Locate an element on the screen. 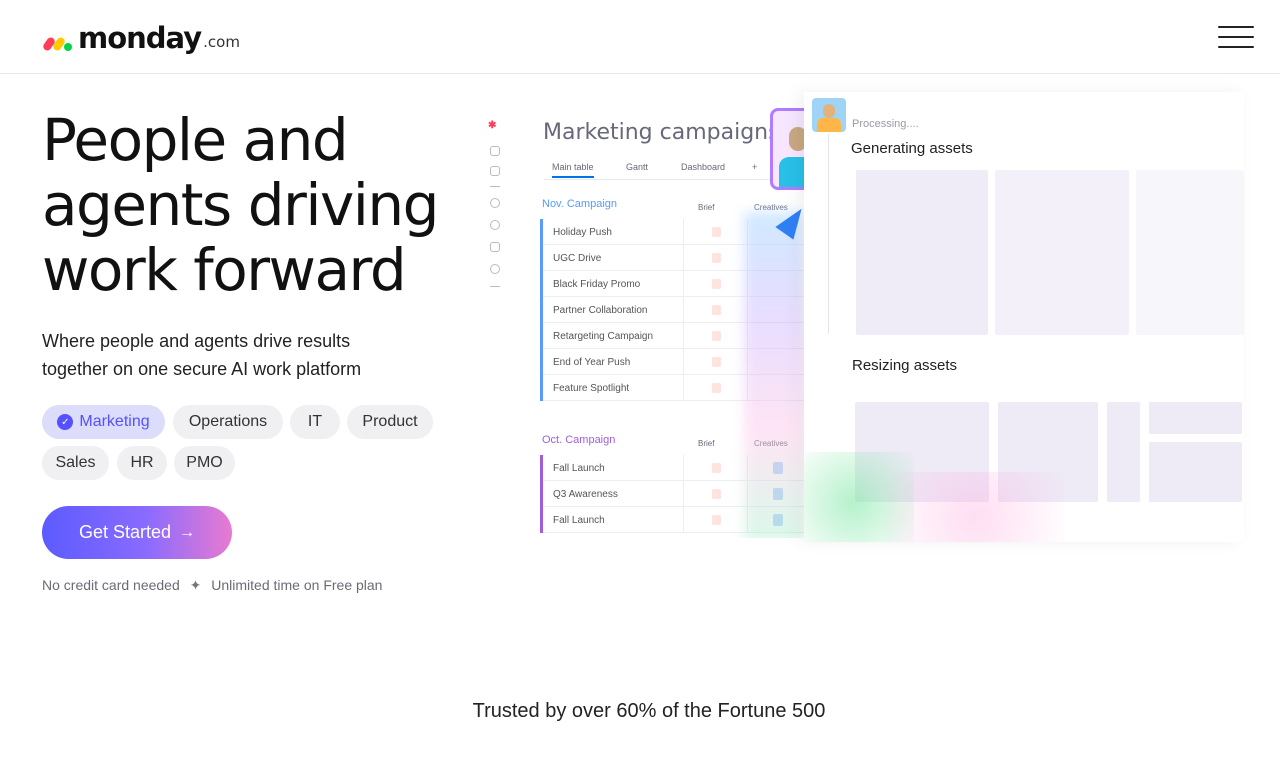  chip-product: Product is located at coordinates (390, 422).